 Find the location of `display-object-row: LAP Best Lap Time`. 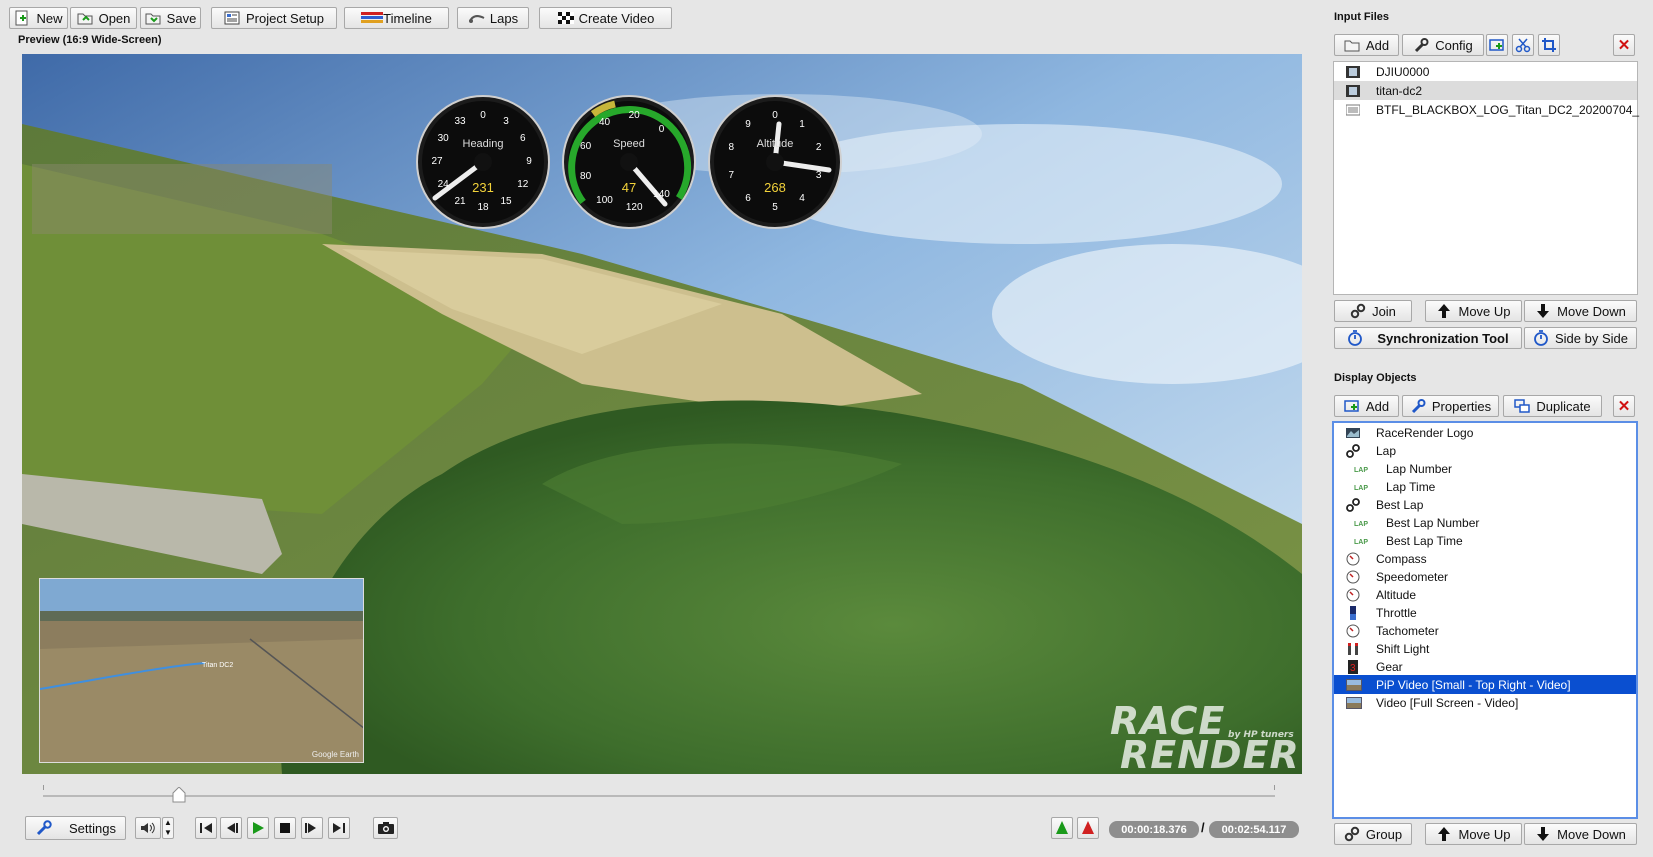

display-object-row: LAP Best Lap Time is located at coordinates (1485, 540).